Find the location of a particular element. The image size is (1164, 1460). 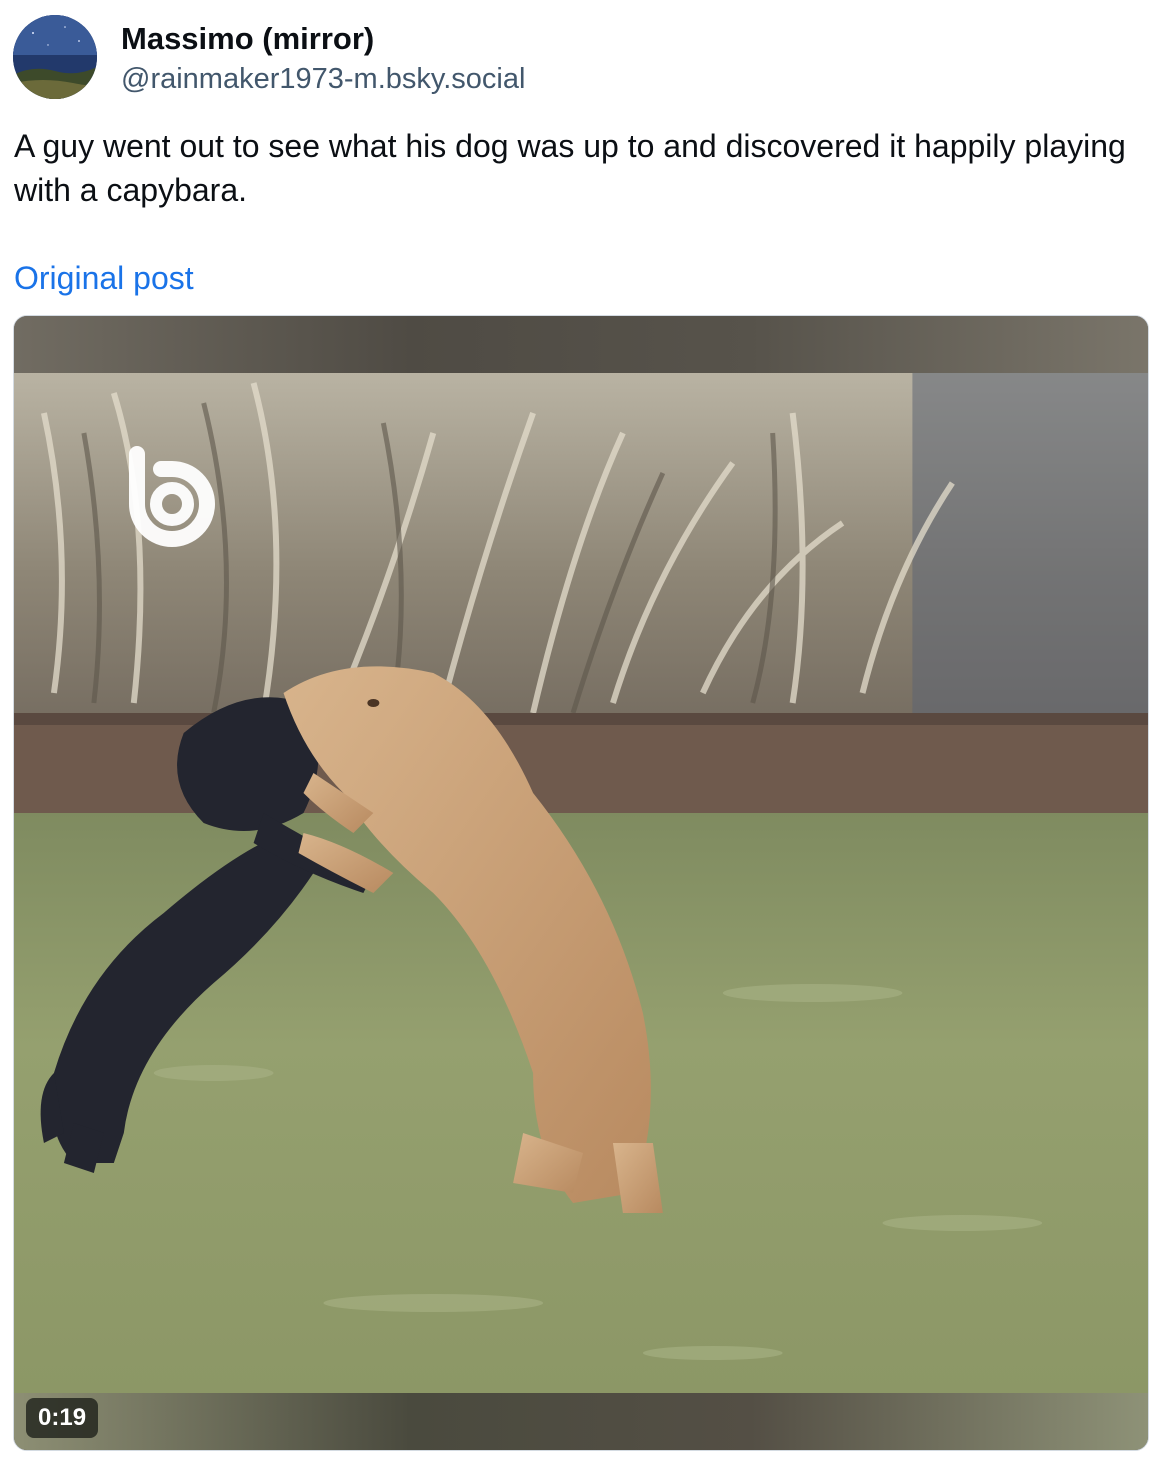

video-duration-badge: 0:19 is located at coordinates (62, 1418).